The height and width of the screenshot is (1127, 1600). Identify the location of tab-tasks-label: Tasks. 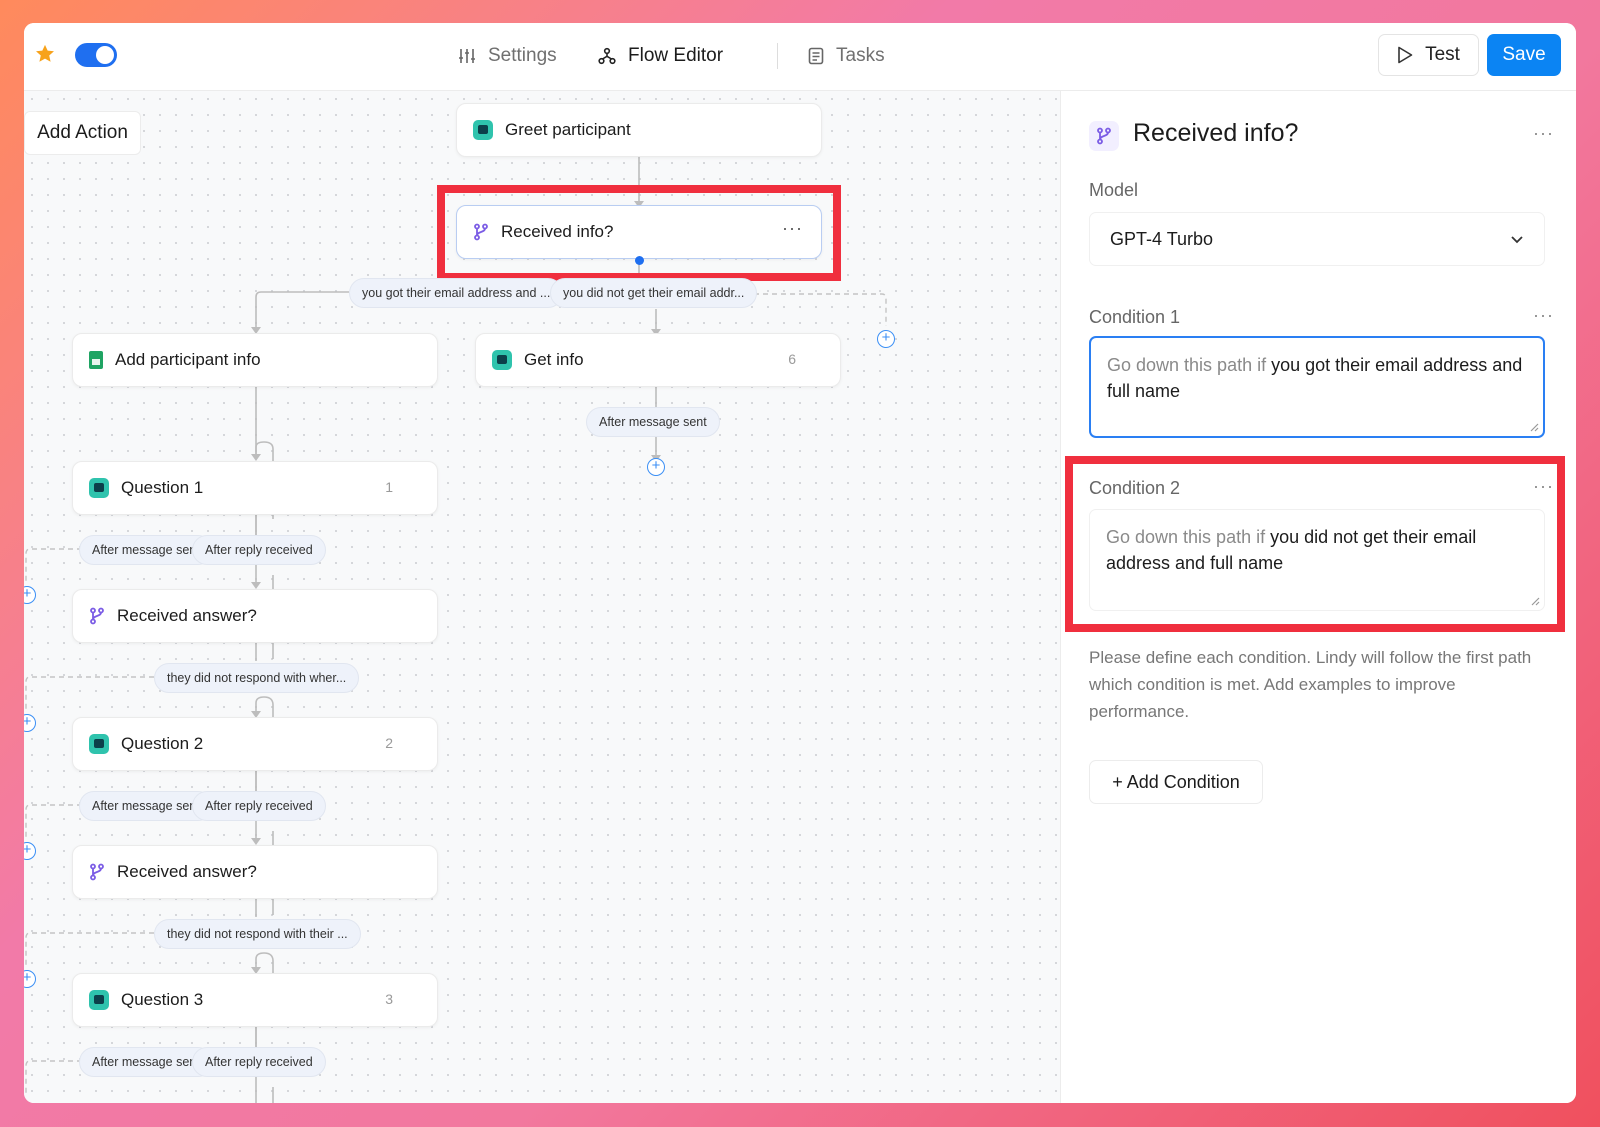
(860, 55).